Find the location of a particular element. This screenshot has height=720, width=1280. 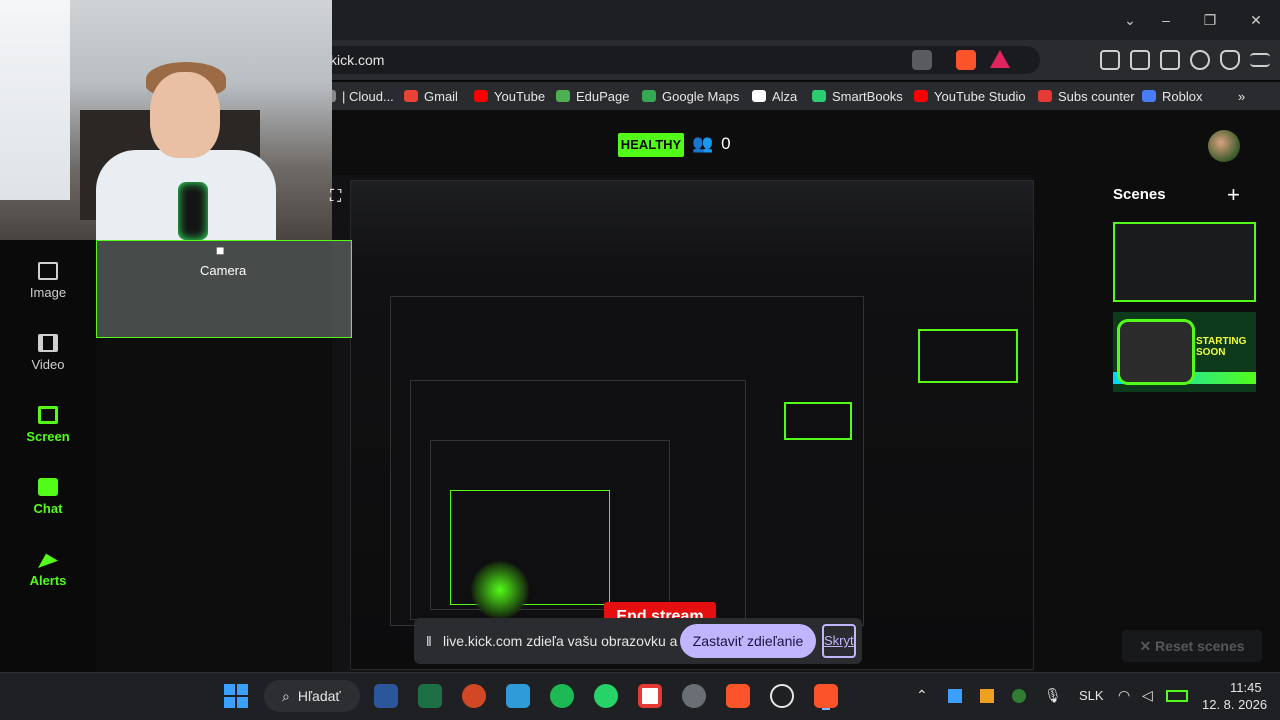

bookmark-edupage: EduPage is located at coordinates (593, 96).